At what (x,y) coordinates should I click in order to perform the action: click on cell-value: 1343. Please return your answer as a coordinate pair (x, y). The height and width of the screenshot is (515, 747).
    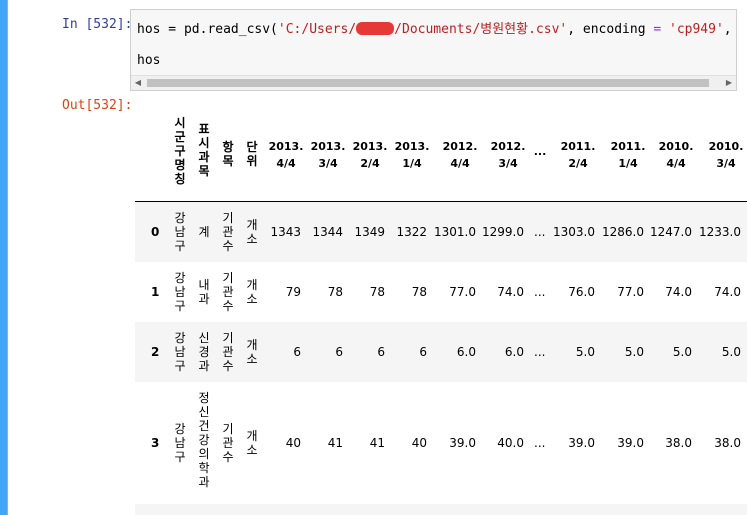
    Looking at the image, I should click on (285, 232).